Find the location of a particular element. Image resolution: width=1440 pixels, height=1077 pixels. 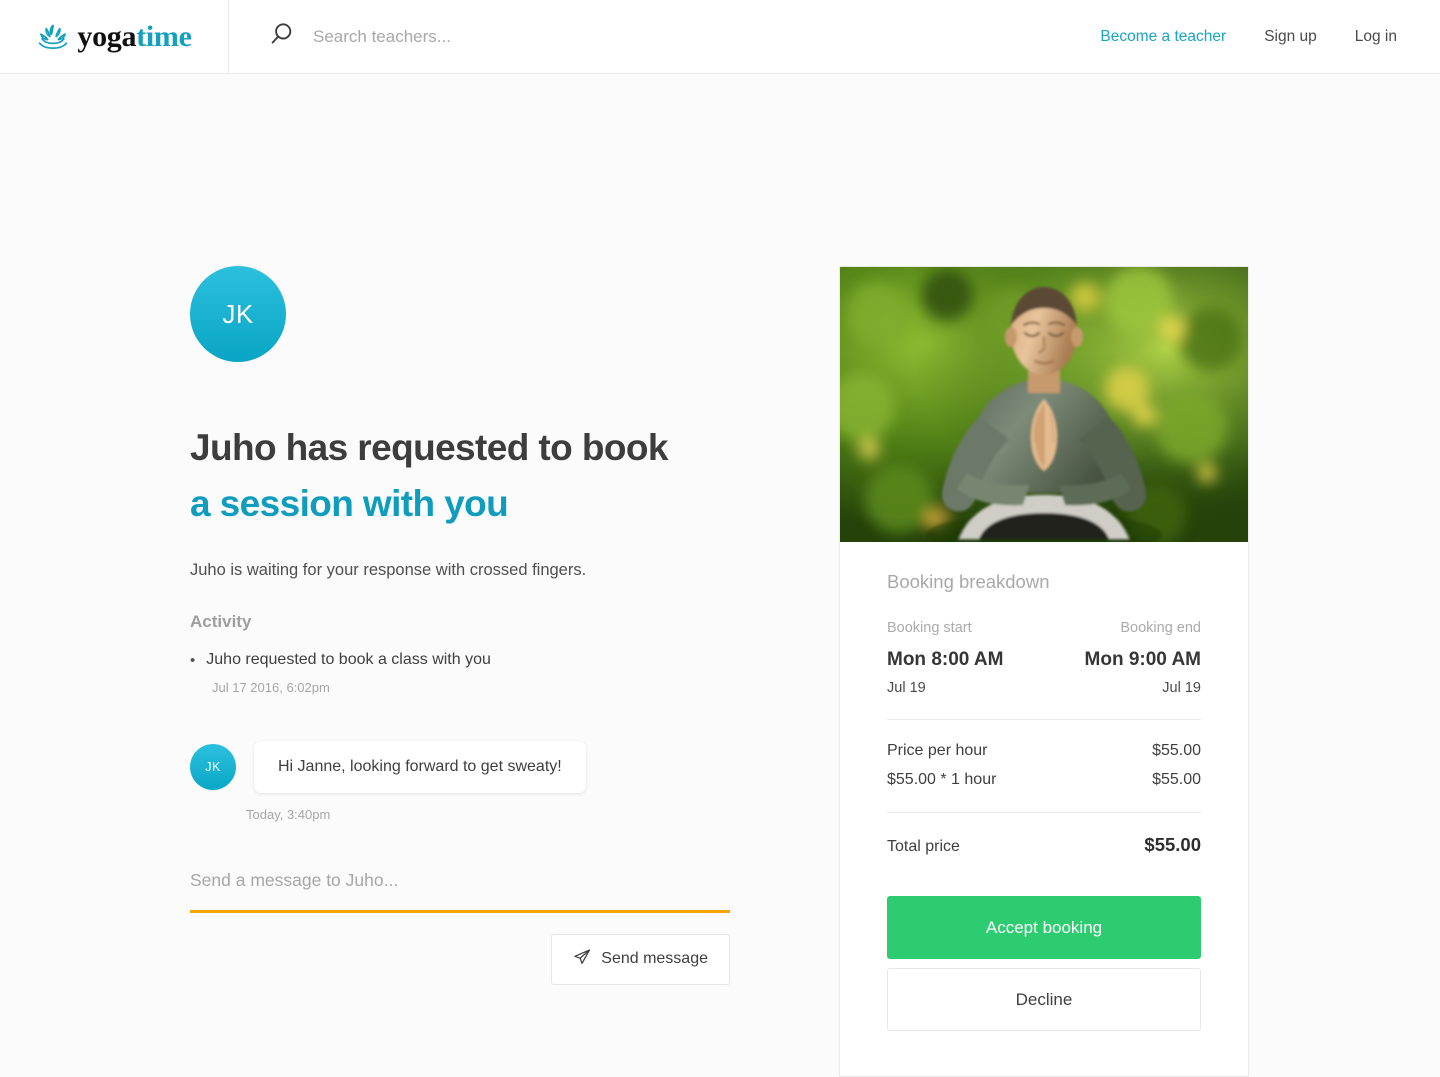

message-bubble: Hi Janne, looking forward to get sweaty! is located at coordinates (420, 766).